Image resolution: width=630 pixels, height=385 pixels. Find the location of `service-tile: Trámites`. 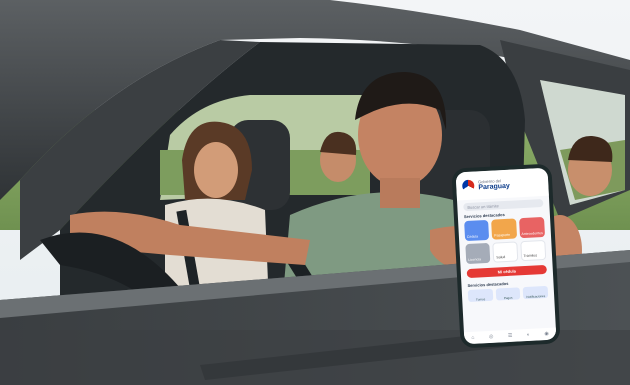

service-tile: Trámites is located at coordinates (533, 250).